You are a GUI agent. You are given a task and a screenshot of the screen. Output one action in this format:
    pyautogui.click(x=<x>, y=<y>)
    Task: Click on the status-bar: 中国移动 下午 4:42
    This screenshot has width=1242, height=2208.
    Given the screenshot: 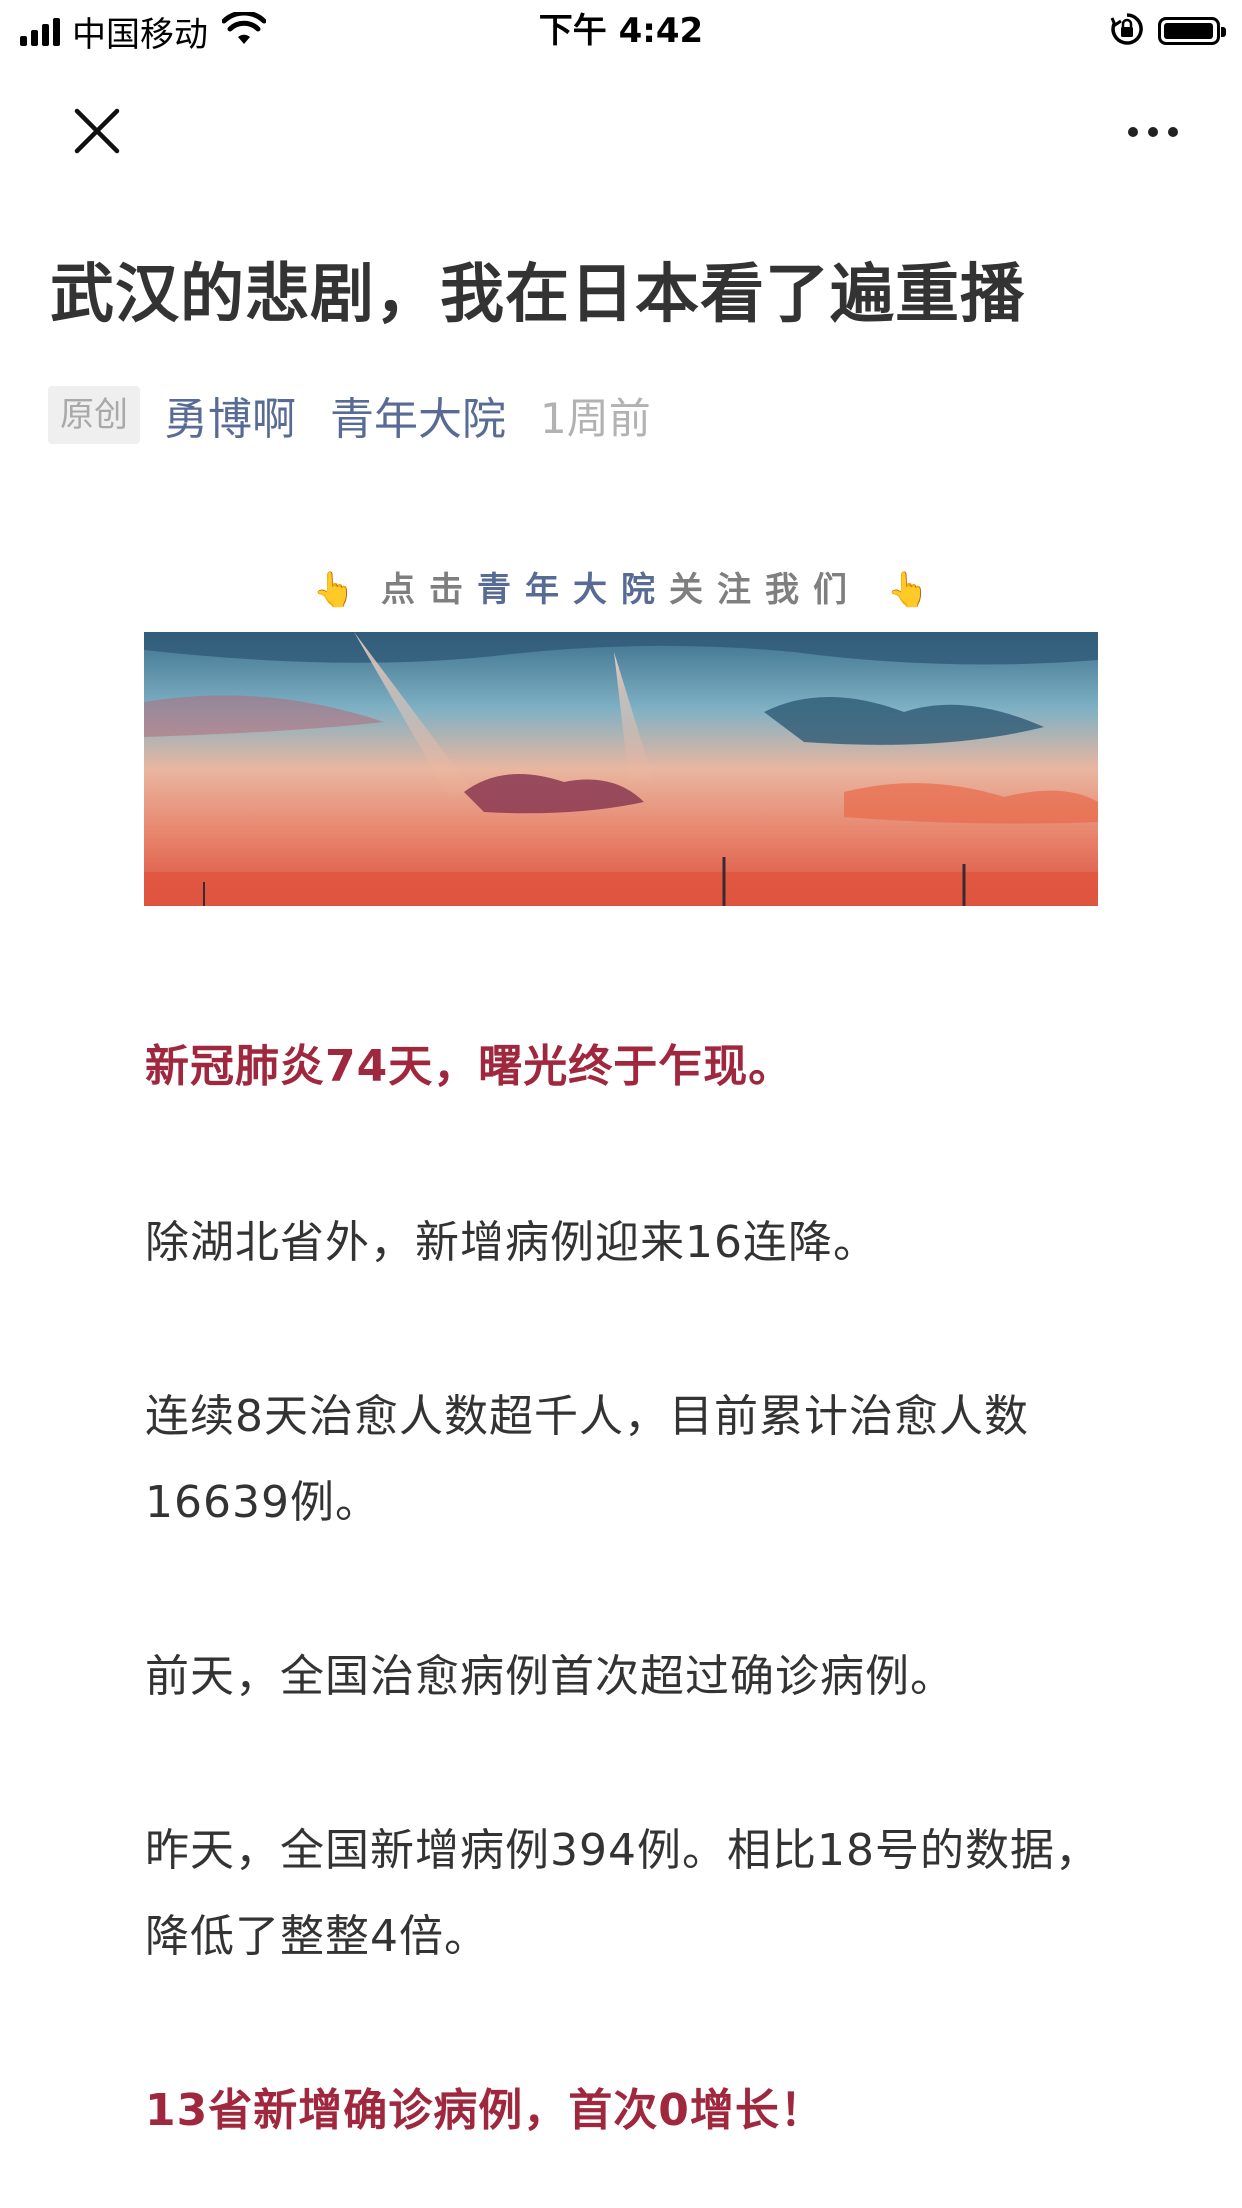 What is the action you would take?
    pyautogui.click(x=621, y=31)
    